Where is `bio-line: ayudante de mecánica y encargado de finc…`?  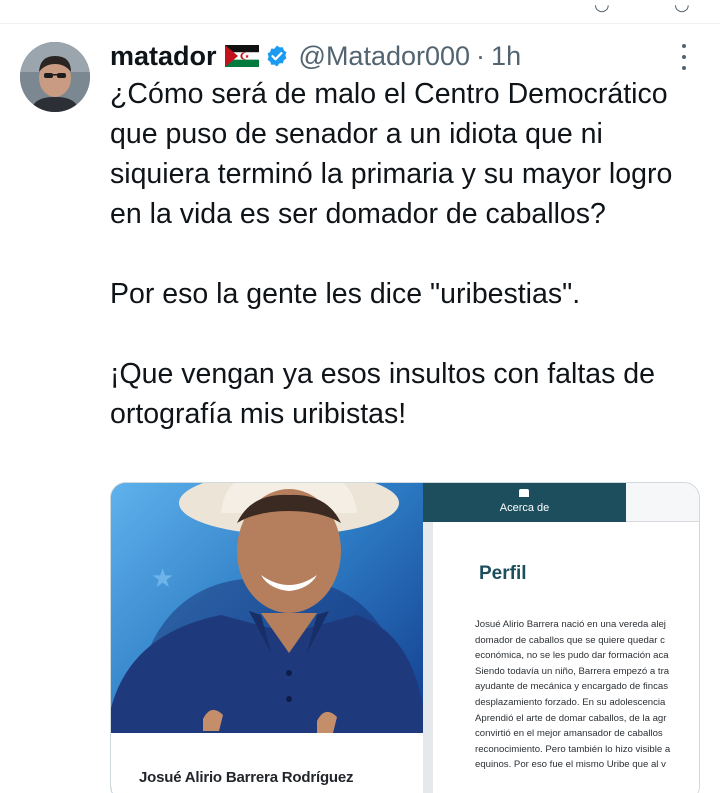
bio-line: ayudante de mecánica y encargado de finc… is located at coordinates (572, 687).